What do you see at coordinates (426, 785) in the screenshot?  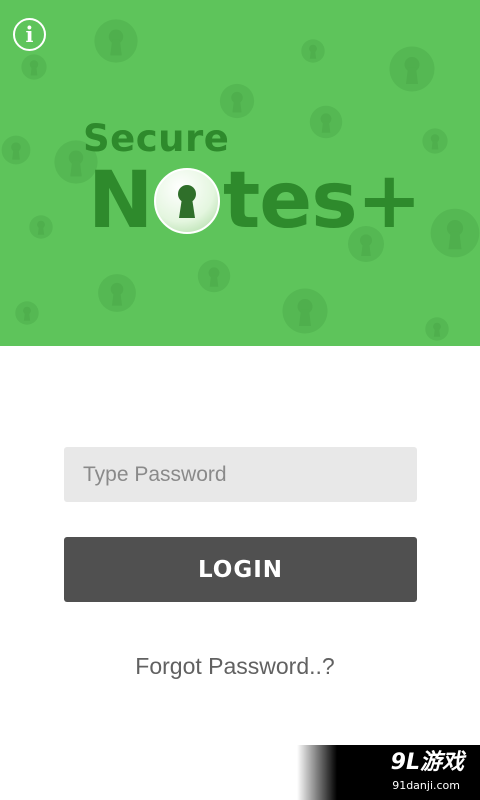 I see `watermark-url: 91danji.com` at bounding box center [426, 785].